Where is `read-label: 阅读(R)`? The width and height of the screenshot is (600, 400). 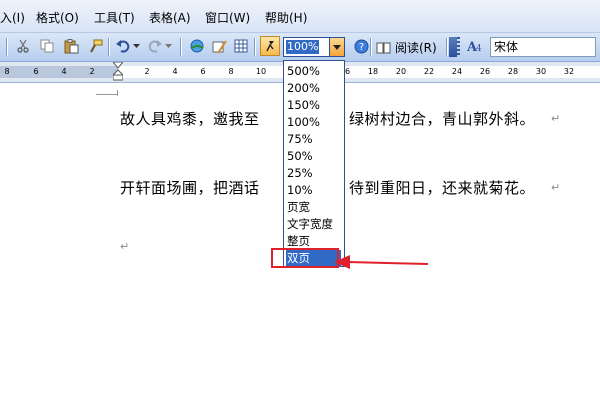
read-label: 阅读(R) is located at coordinates (416, 47).